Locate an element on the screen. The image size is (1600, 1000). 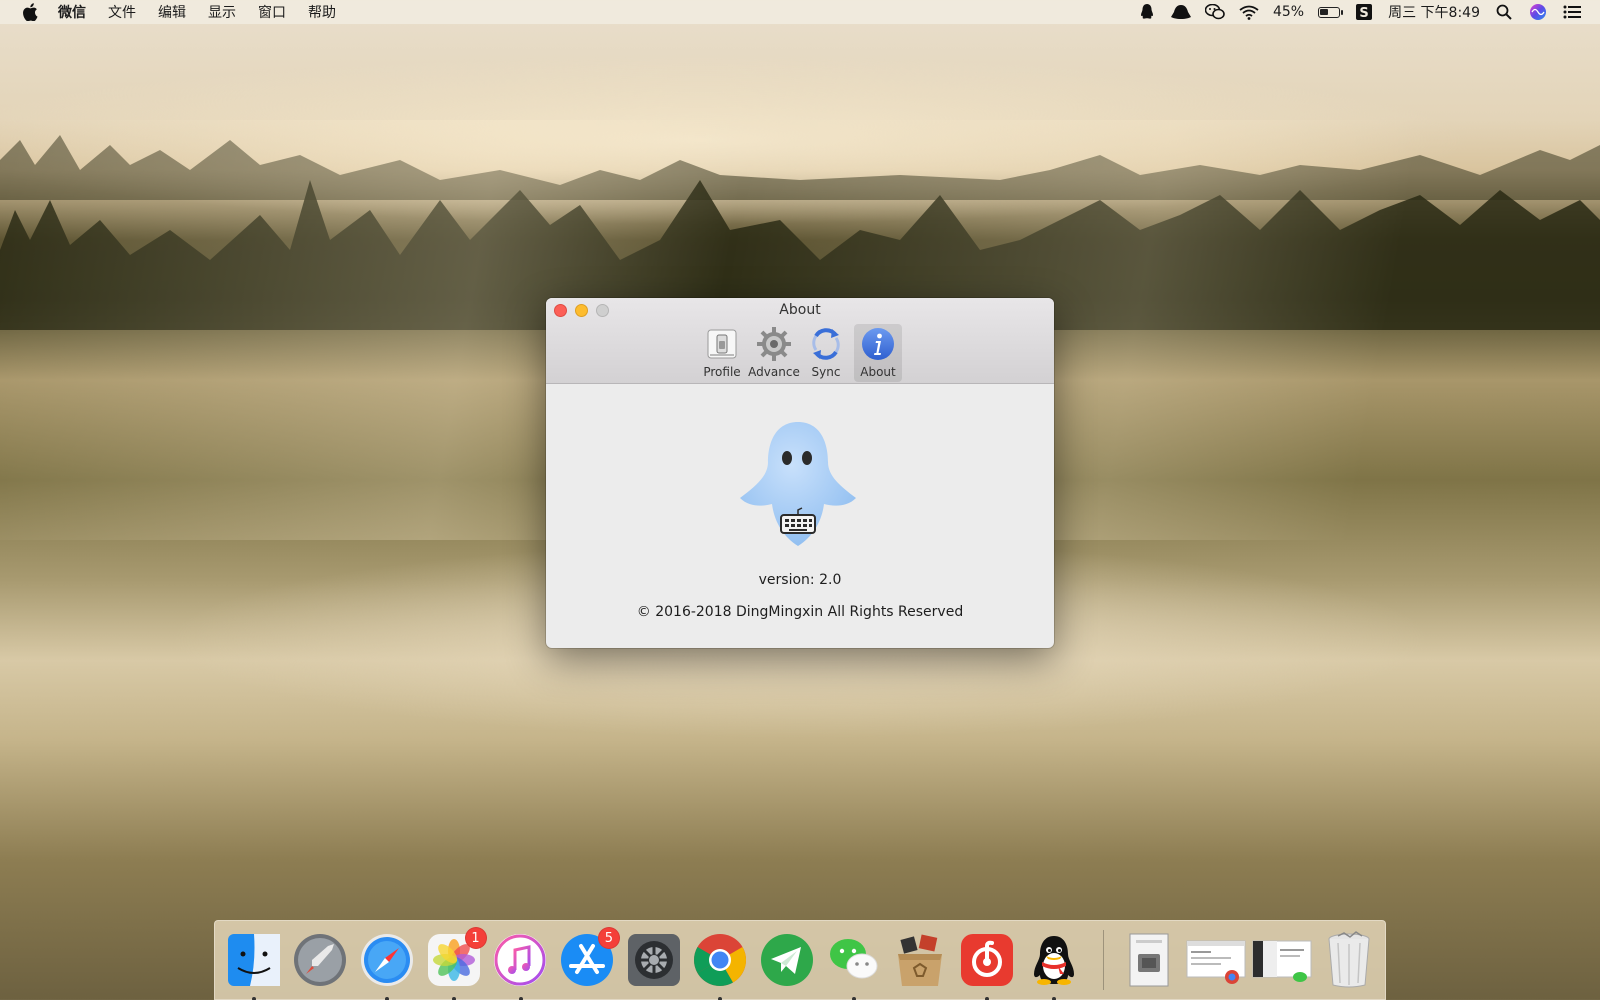
archive-utility-icon is located at coordinates (920, 960).